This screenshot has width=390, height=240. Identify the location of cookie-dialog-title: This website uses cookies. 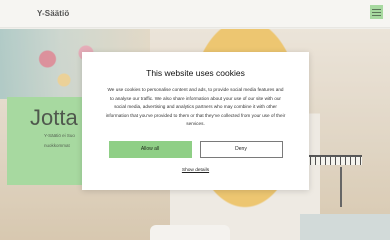
(195, 73).